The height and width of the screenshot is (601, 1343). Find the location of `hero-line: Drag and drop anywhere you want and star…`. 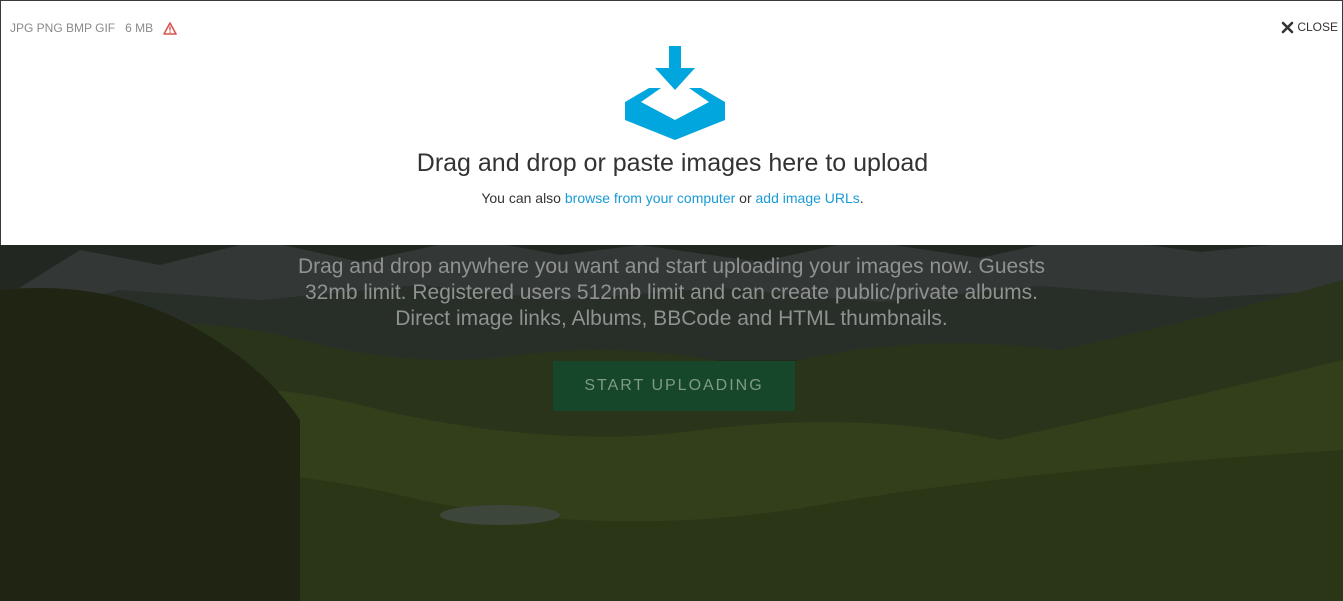

hero-line: Drag and drop anywhere you want and star… is located at coordinates (671, 266).